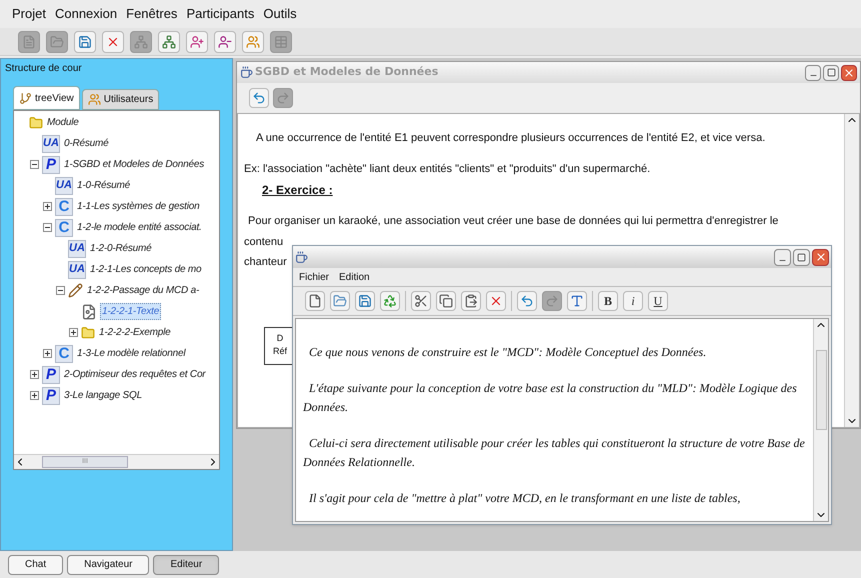  Describe the element at coordinates (89, 312) in the screenshot. I see `document-icon` at that location.